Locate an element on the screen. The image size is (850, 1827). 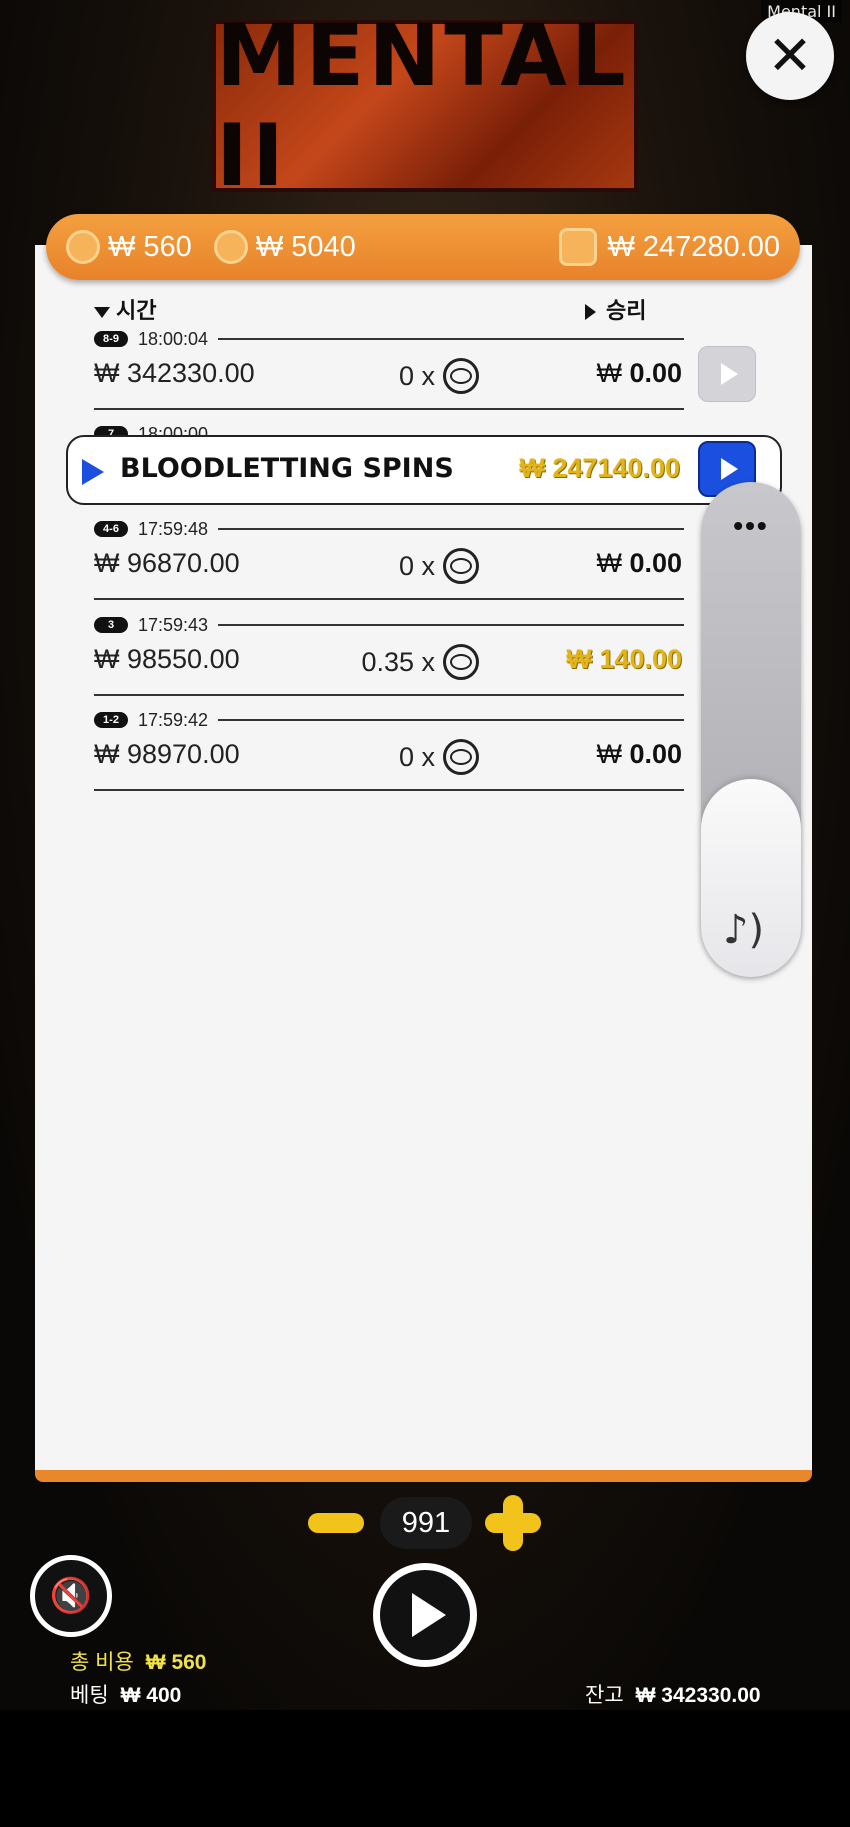
play-button is located at coordinates (425, 1615).